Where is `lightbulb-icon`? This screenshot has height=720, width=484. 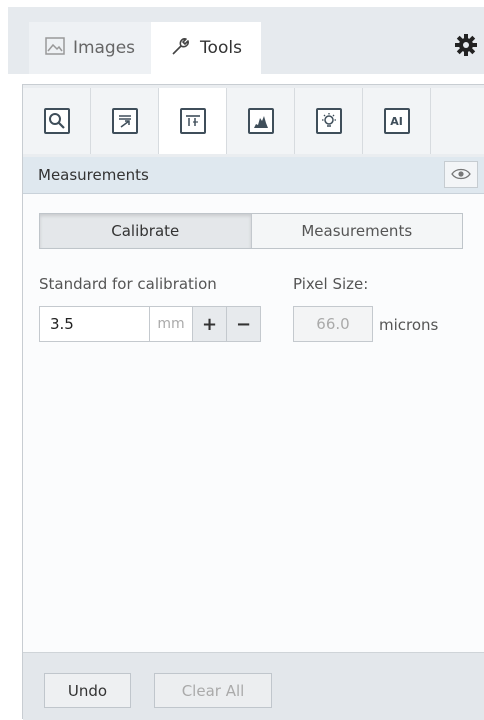 lightbulb-icon is located at coordinates (328, 121).